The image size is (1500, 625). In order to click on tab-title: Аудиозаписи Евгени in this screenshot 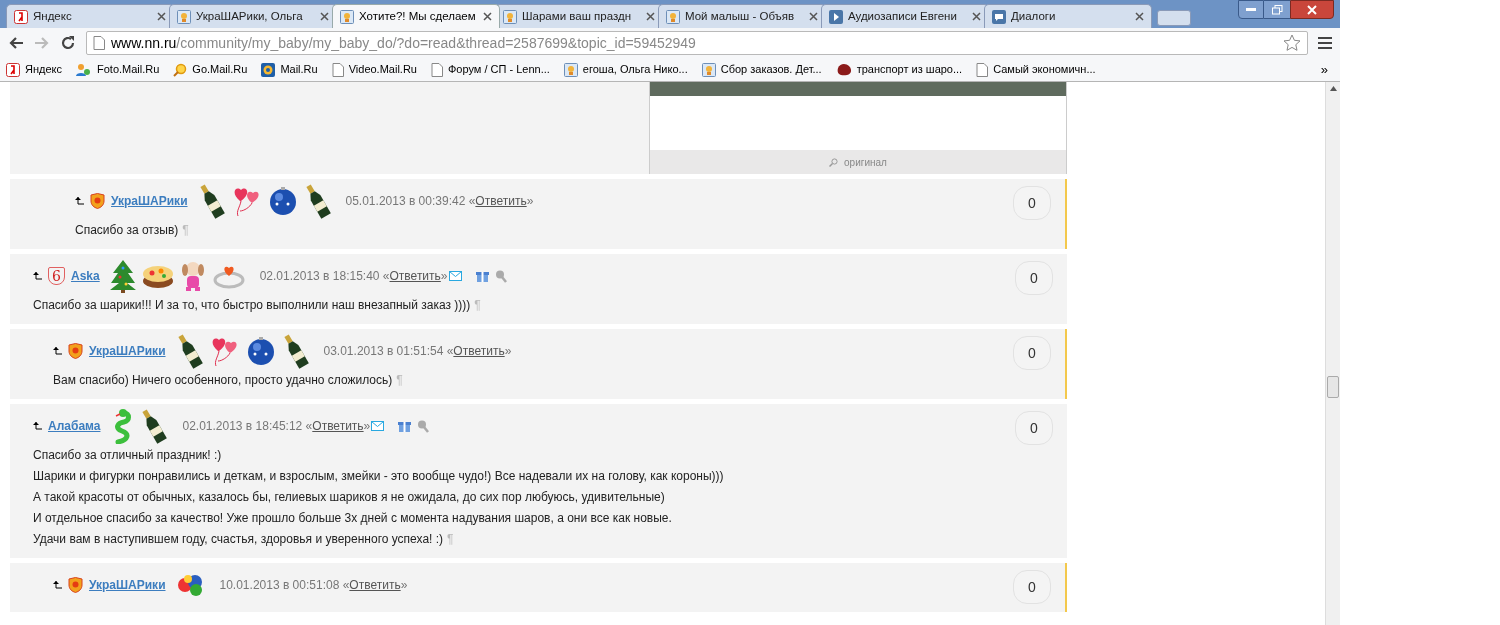, I will do `click(903, 16)`.